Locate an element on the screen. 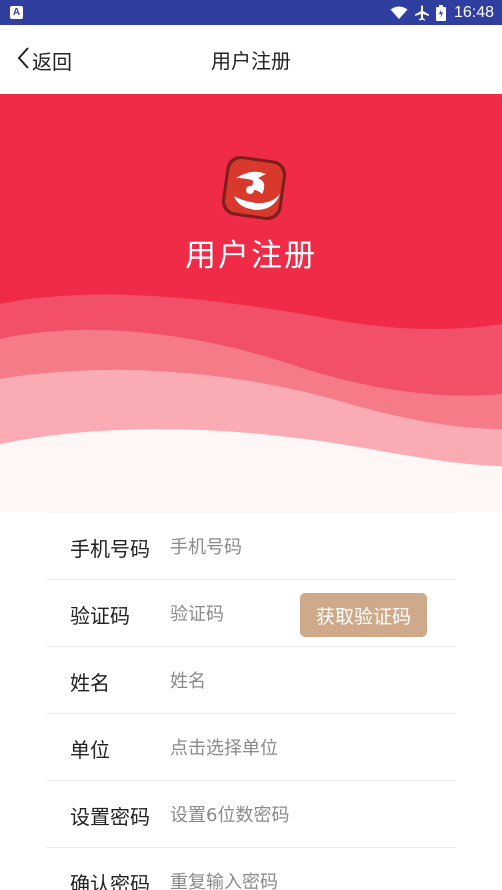 The width and height of the screenshot is (502, 890). confirm-input is located at coordinates (290, 879).